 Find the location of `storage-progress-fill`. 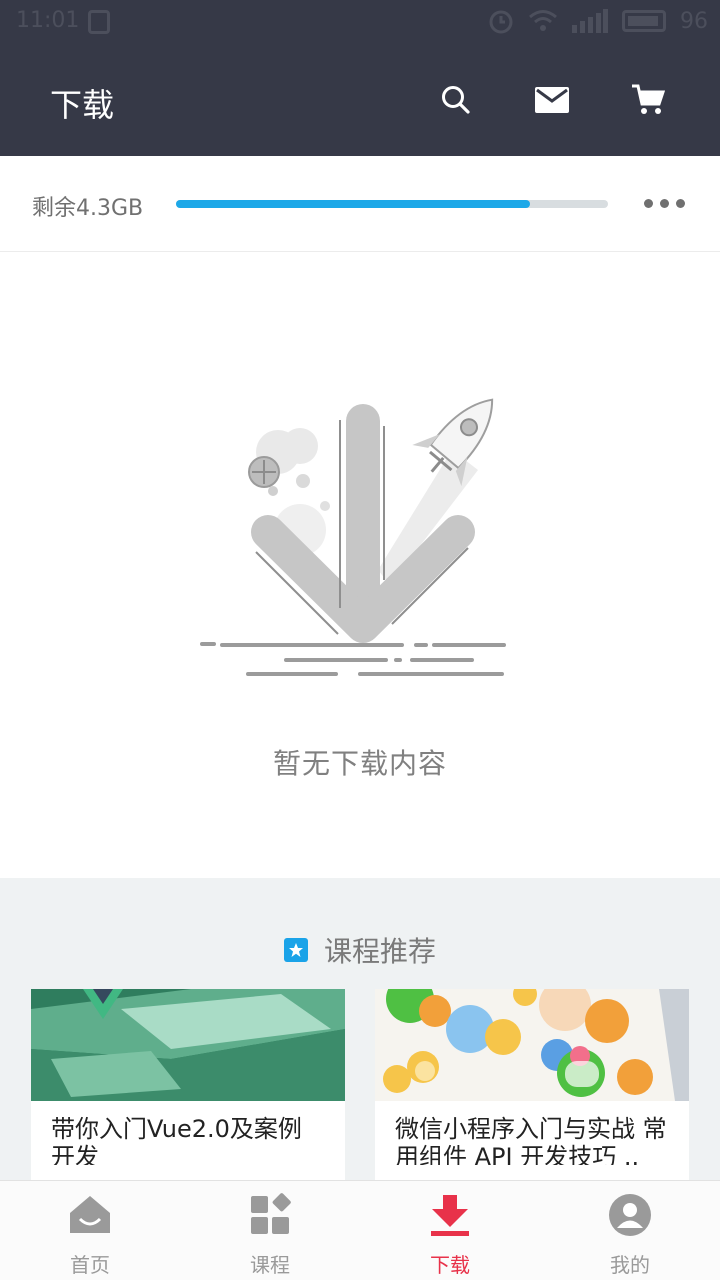

storage-progress-fill is located at coordinates (353, 204).